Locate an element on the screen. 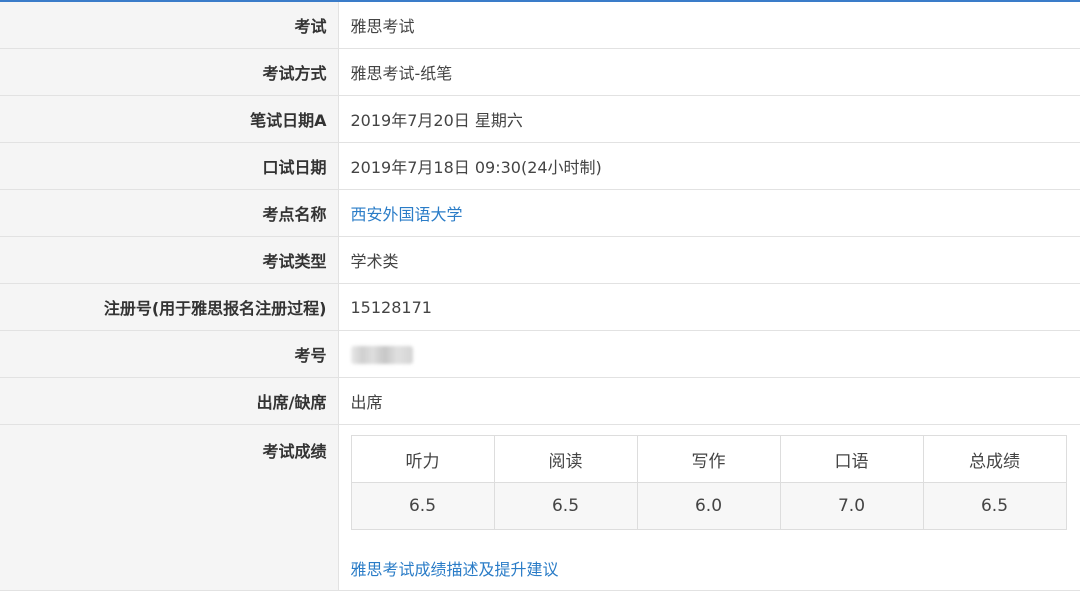  exam-value: 雅思考试 is located at coordinates (709, 25).